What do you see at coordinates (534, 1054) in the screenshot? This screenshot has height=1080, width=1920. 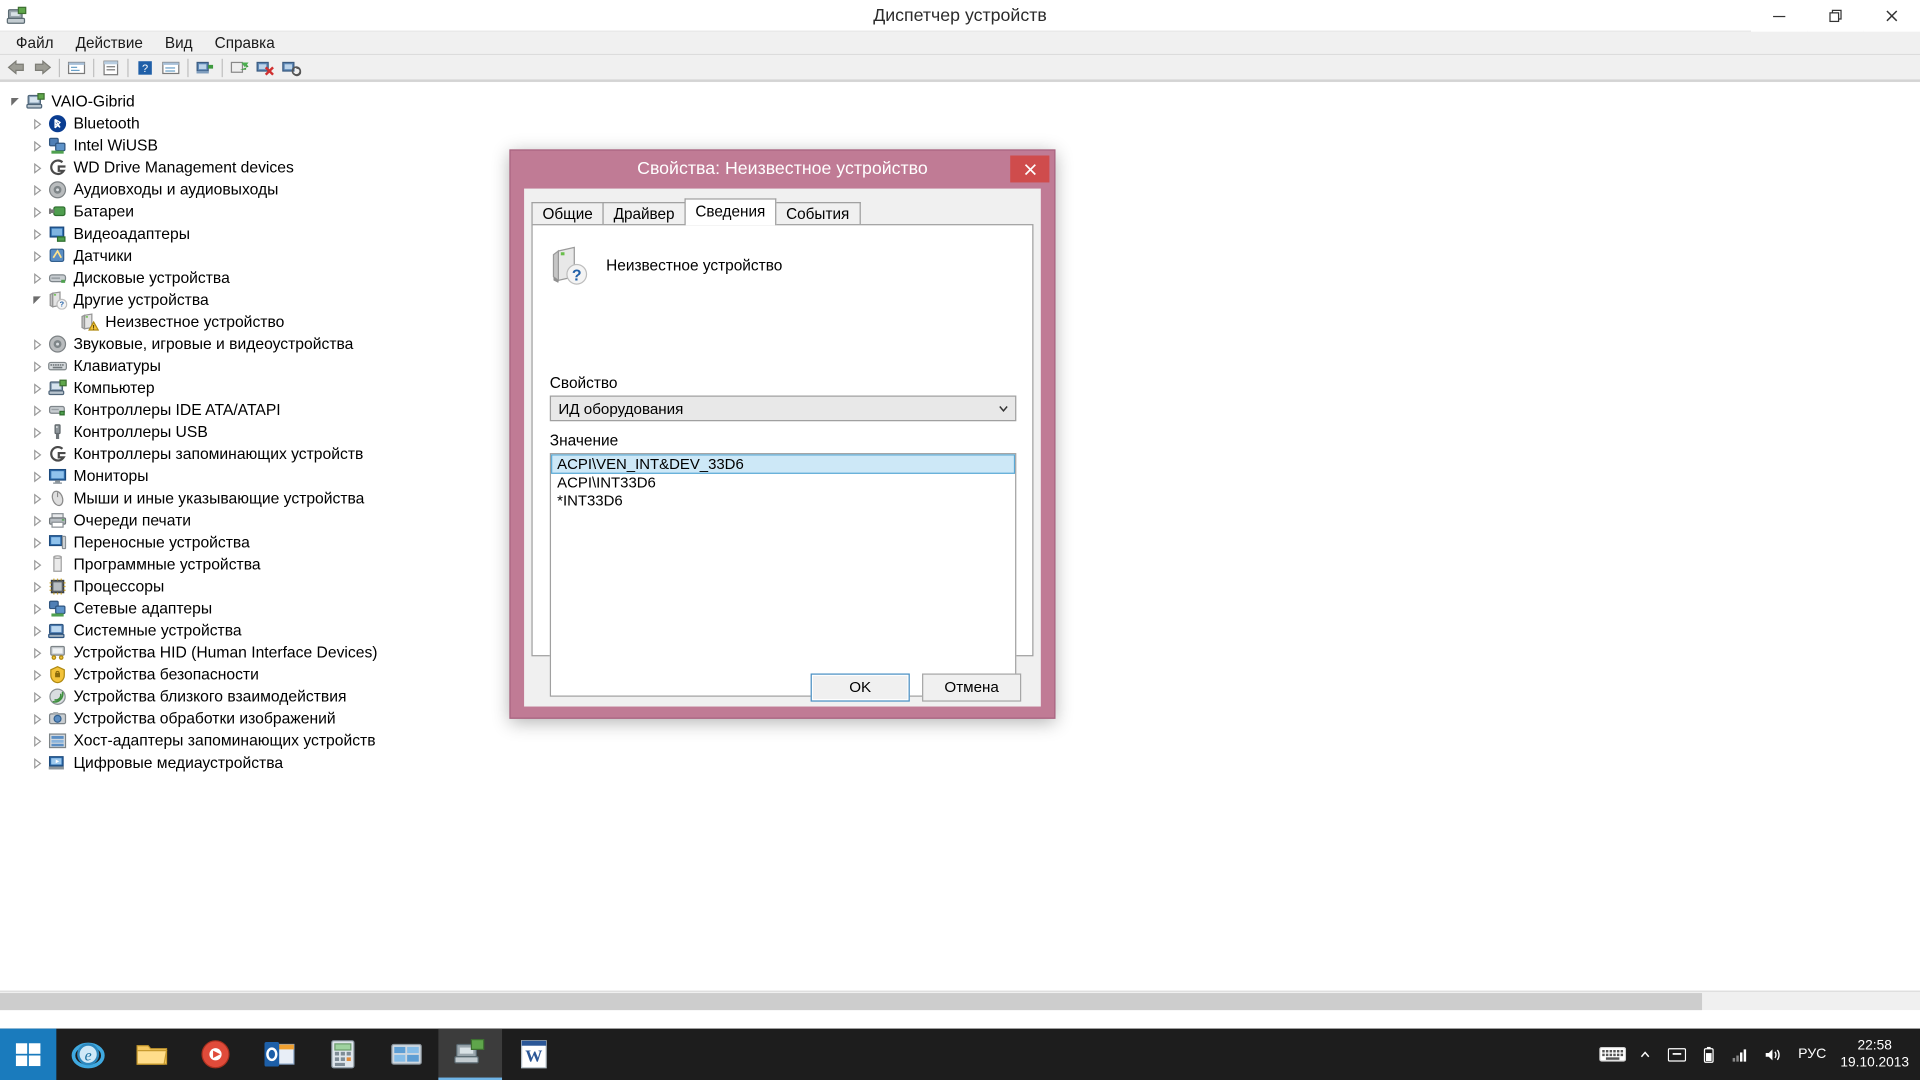 I see `taskbar-word: W` at bounding box center [534, 1054].